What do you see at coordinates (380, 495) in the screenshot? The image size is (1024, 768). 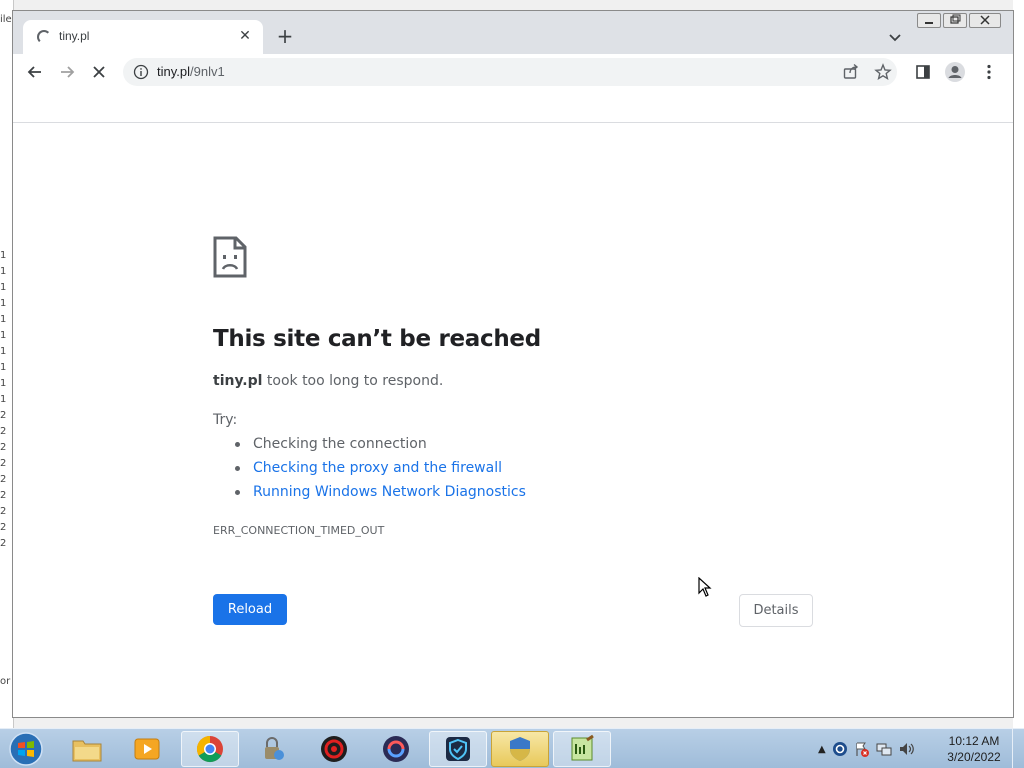 I see `suggestion-network-diagnostics-link: Running Windows Network Diagnostics` at bounding box center [380, 495].